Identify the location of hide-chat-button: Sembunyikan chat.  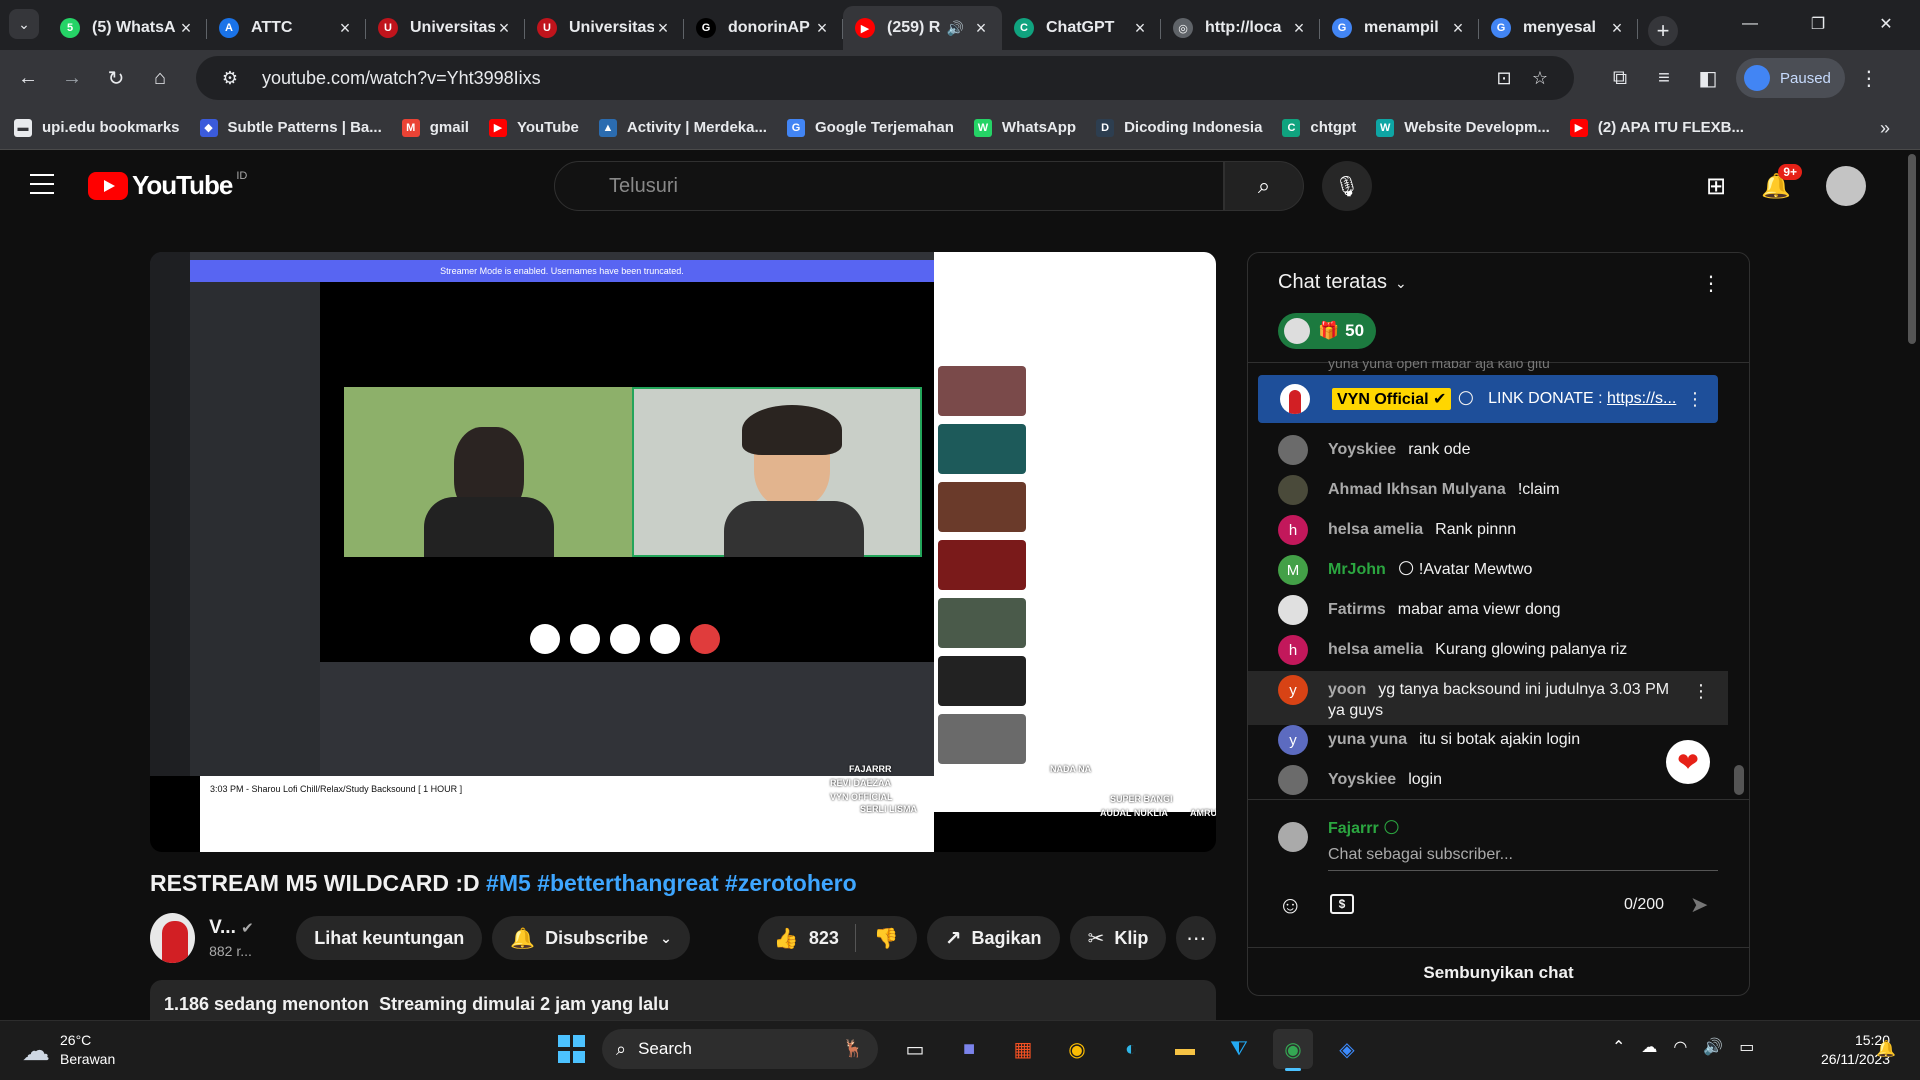
(1498, 971).